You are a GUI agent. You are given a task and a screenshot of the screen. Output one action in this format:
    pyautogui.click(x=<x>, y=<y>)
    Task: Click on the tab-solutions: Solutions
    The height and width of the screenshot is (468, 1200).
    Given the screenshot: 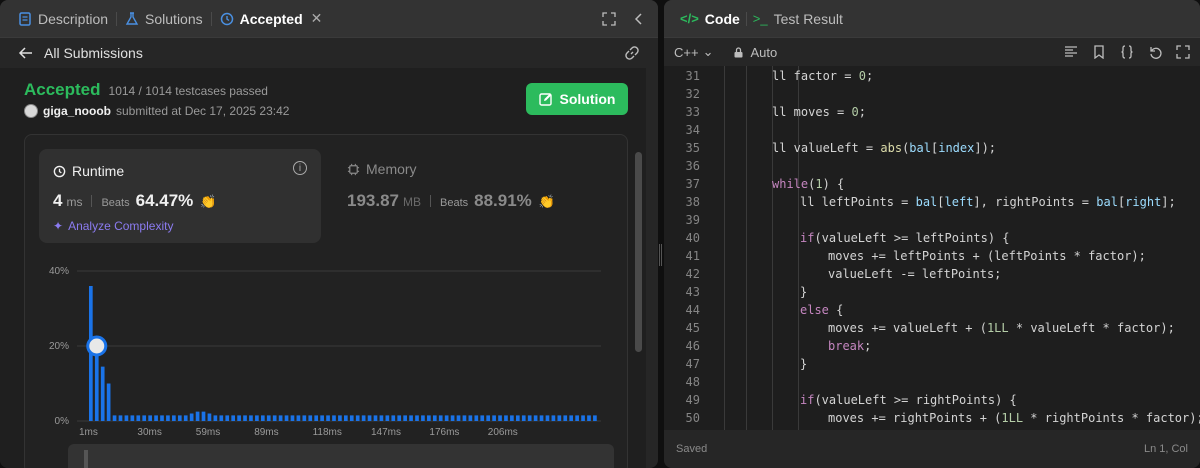 What is the action you would take?
    pyautogui.click(x=164, y=18)
    